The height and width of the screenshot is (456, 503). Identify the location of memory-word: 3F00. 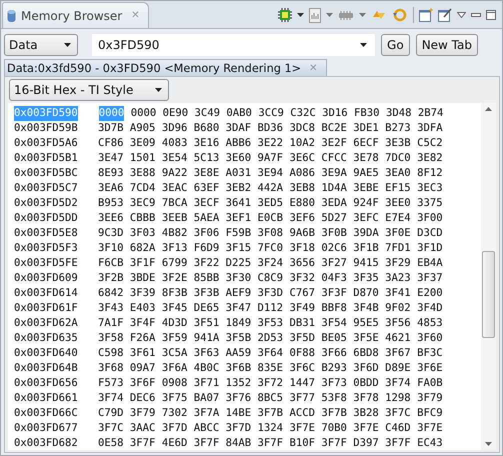
(430, 218).